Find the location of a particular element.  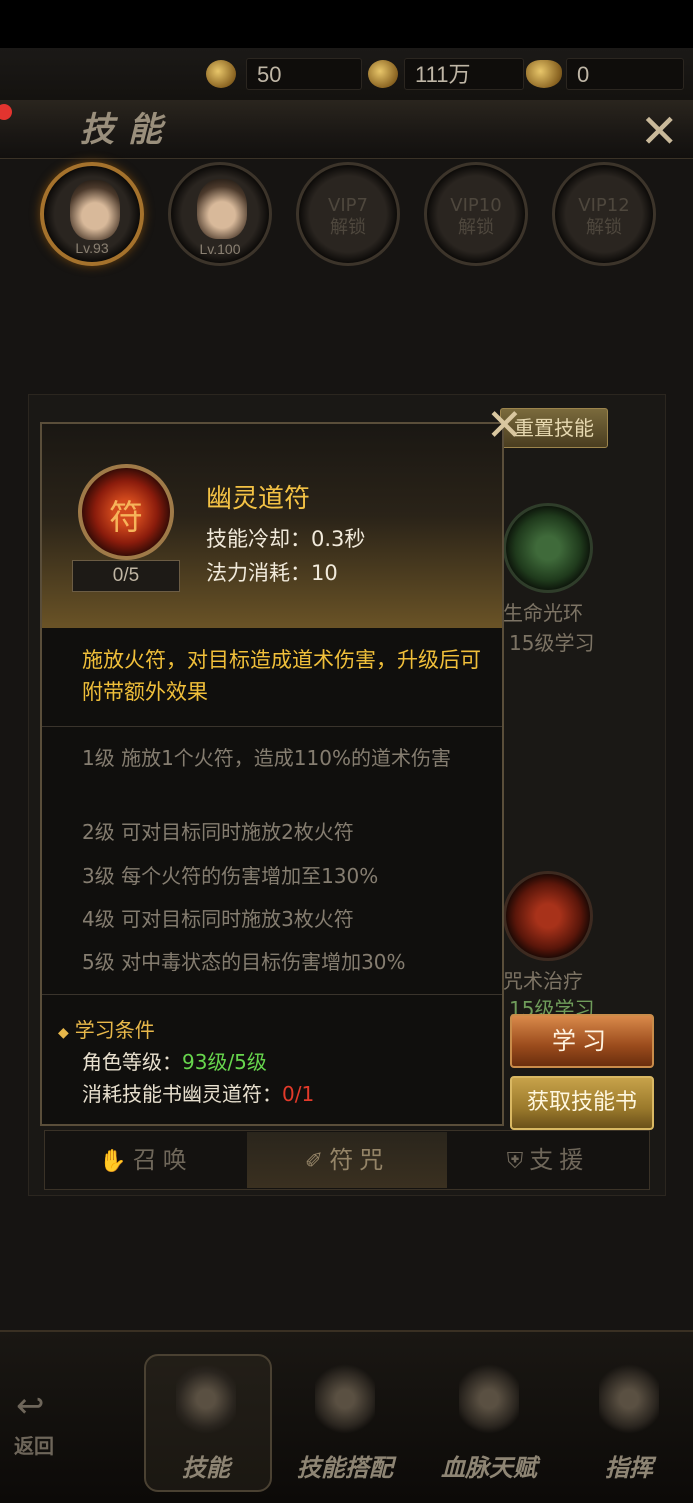

ghost-talisman-skill-icon: 符 is located at coordinates (126, 512).